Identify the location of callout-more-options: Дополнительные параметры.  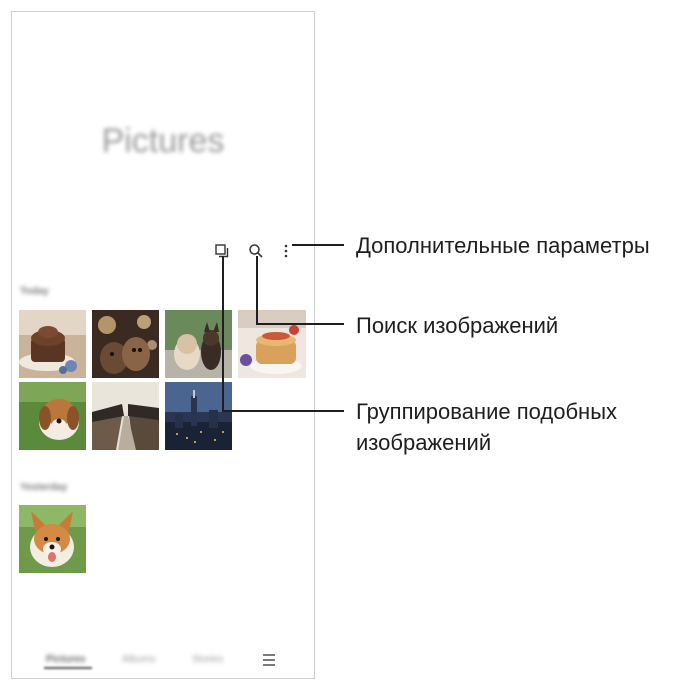
(503, 245).